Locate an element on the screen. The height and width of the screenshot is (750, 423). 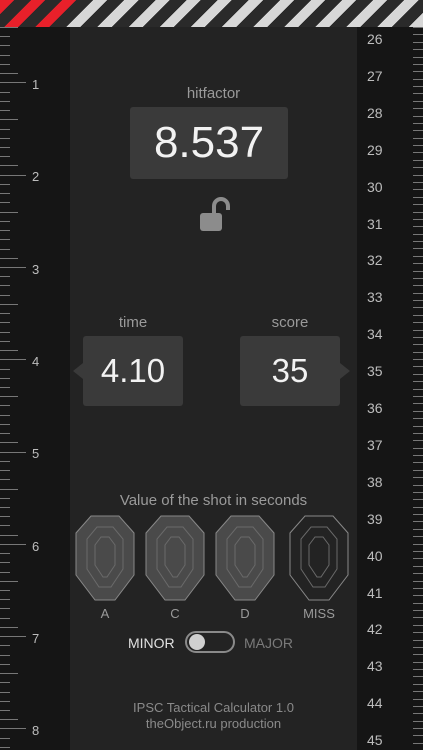
hitfactor-label: hitfactor is located at coordinates (213, 93).